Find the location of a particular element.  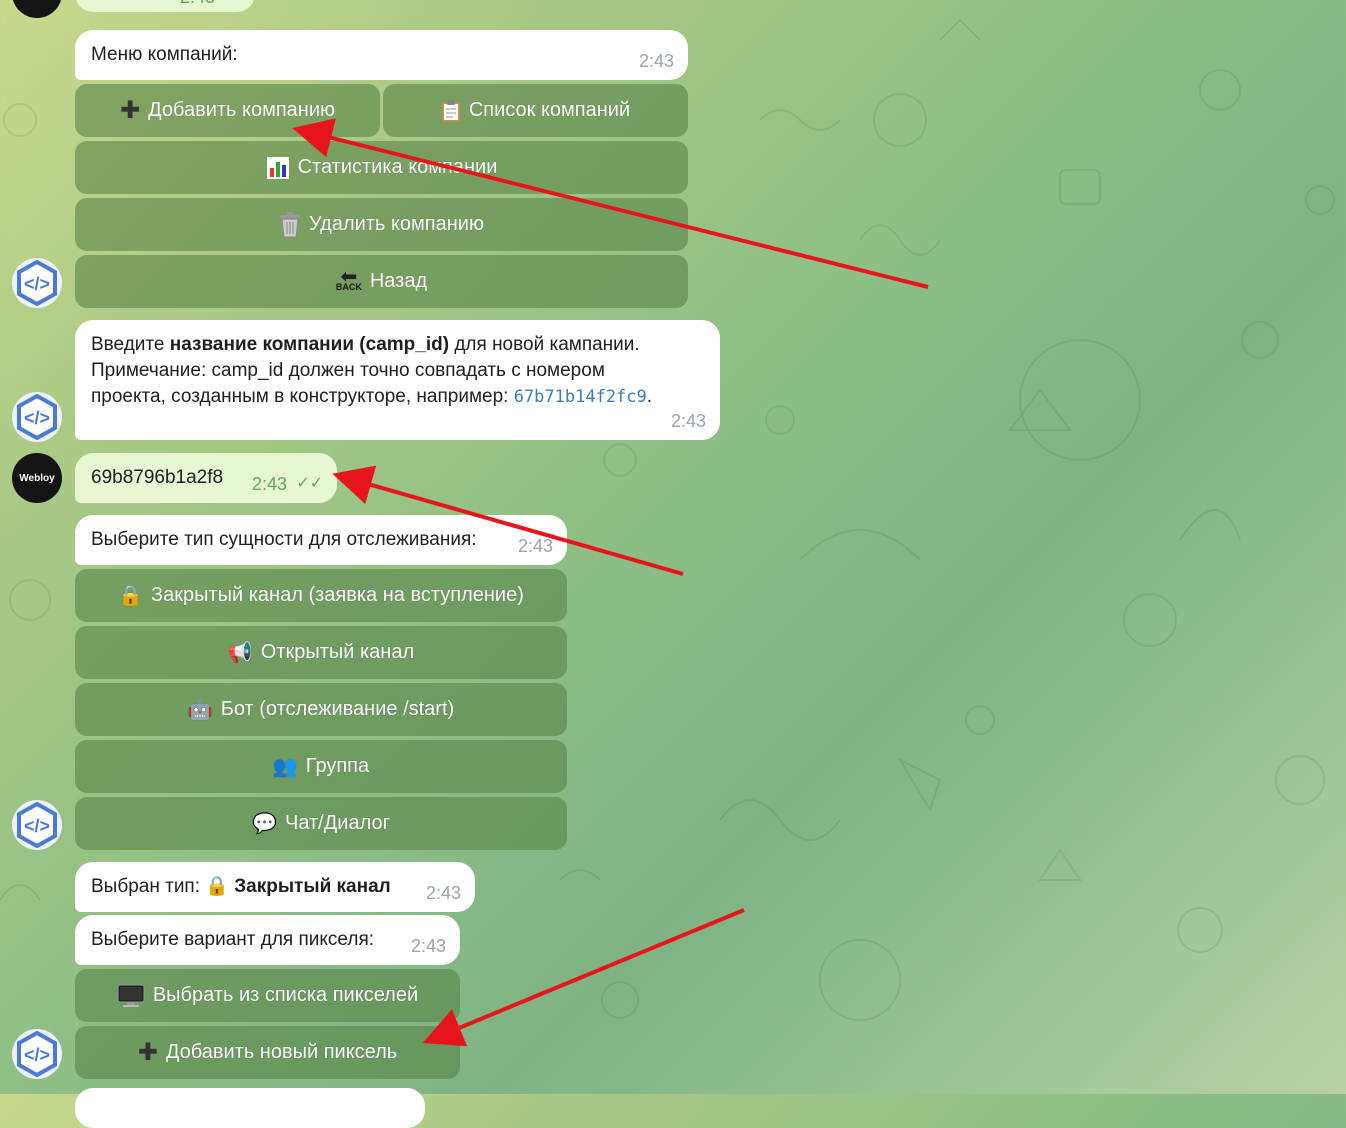

bottom-partial-bubble is located at coordinates (250, 1108).